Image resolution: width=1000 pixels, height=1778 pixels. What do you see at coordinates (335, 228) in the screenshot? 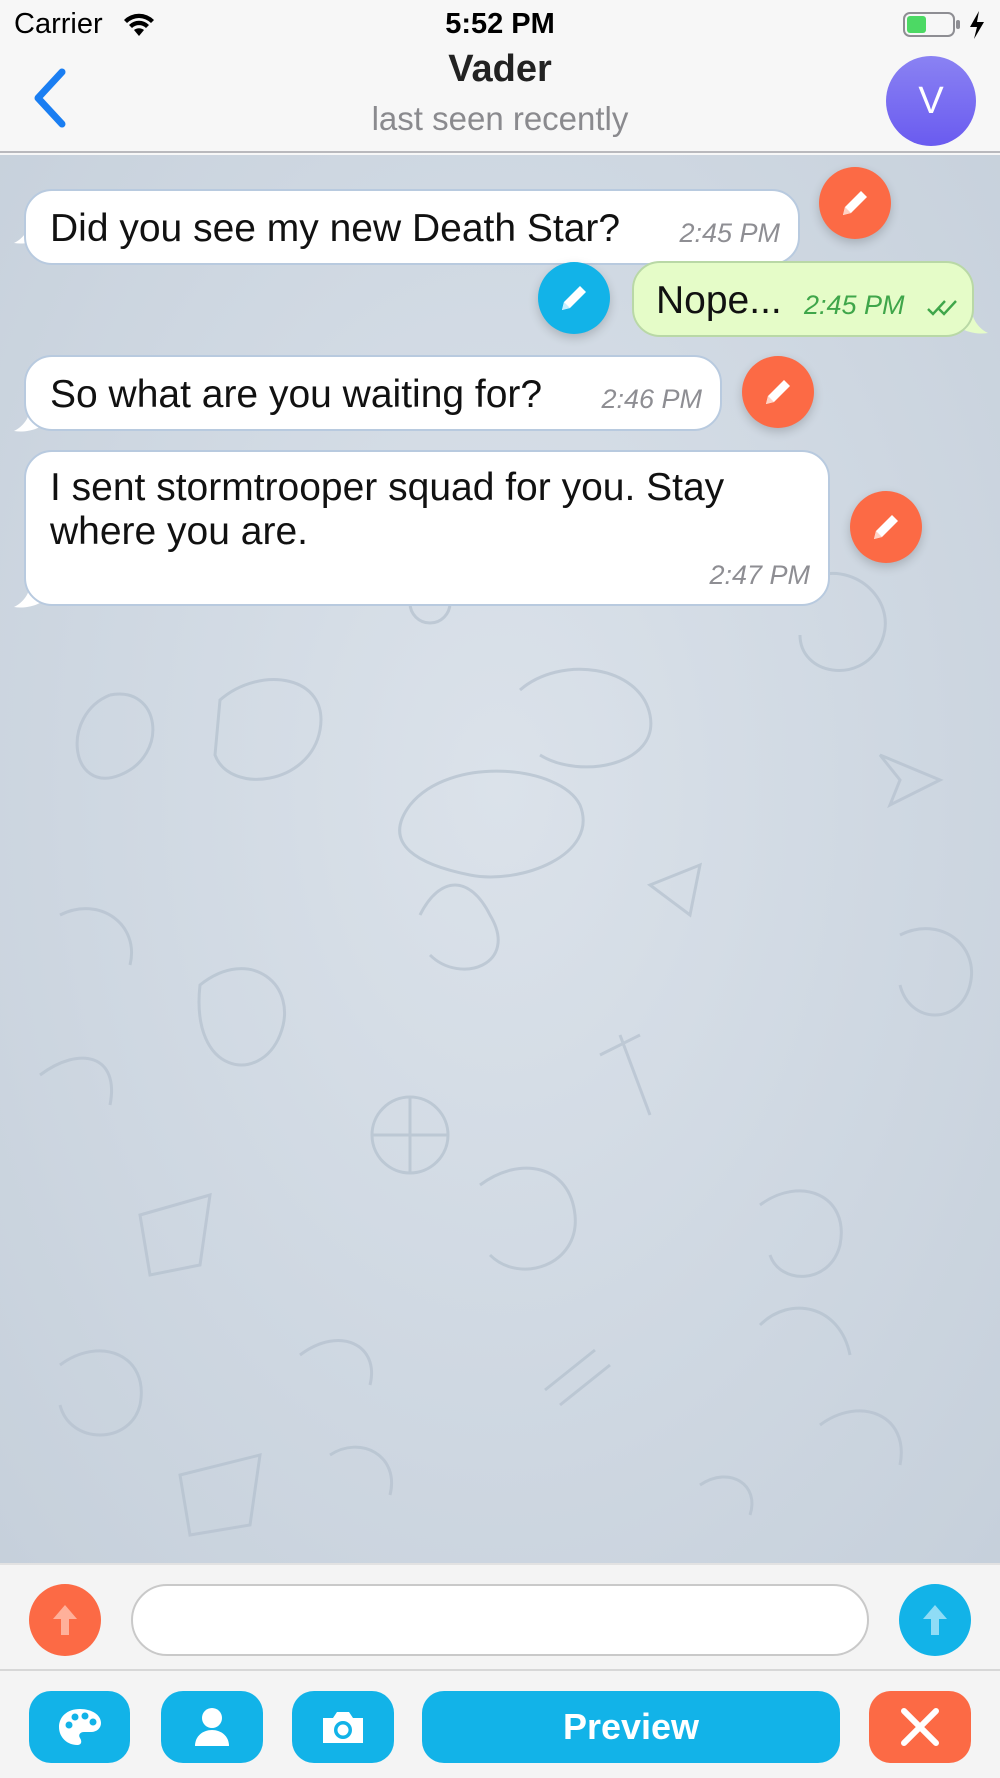
I see `message-text: Did you see my new Death Star?` at bounding box center [335, 228].